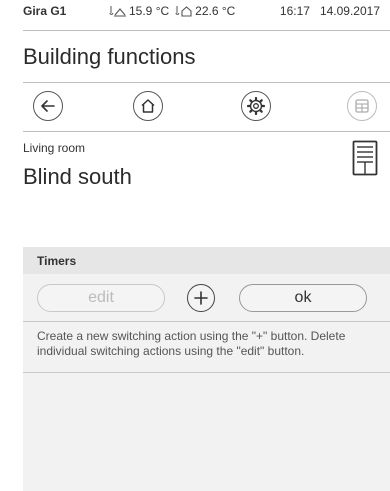  What do you see at coordinates (294, 11) in the screenshot?
I see `time-label: 16:17` at bounding box center [294, 11].